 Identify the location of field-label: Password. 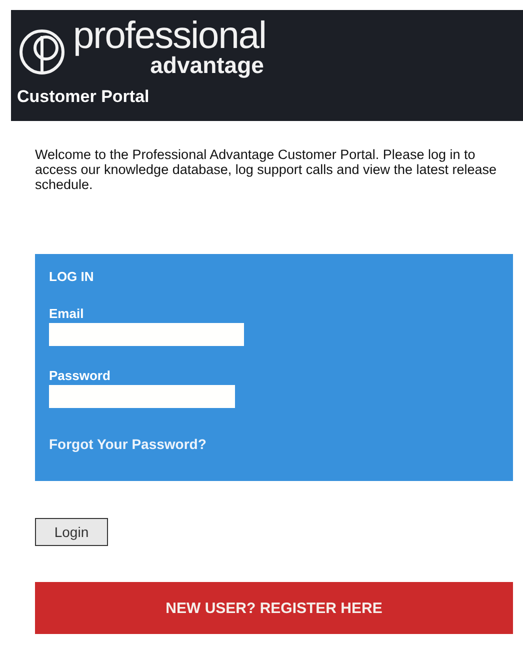
(80, 375).